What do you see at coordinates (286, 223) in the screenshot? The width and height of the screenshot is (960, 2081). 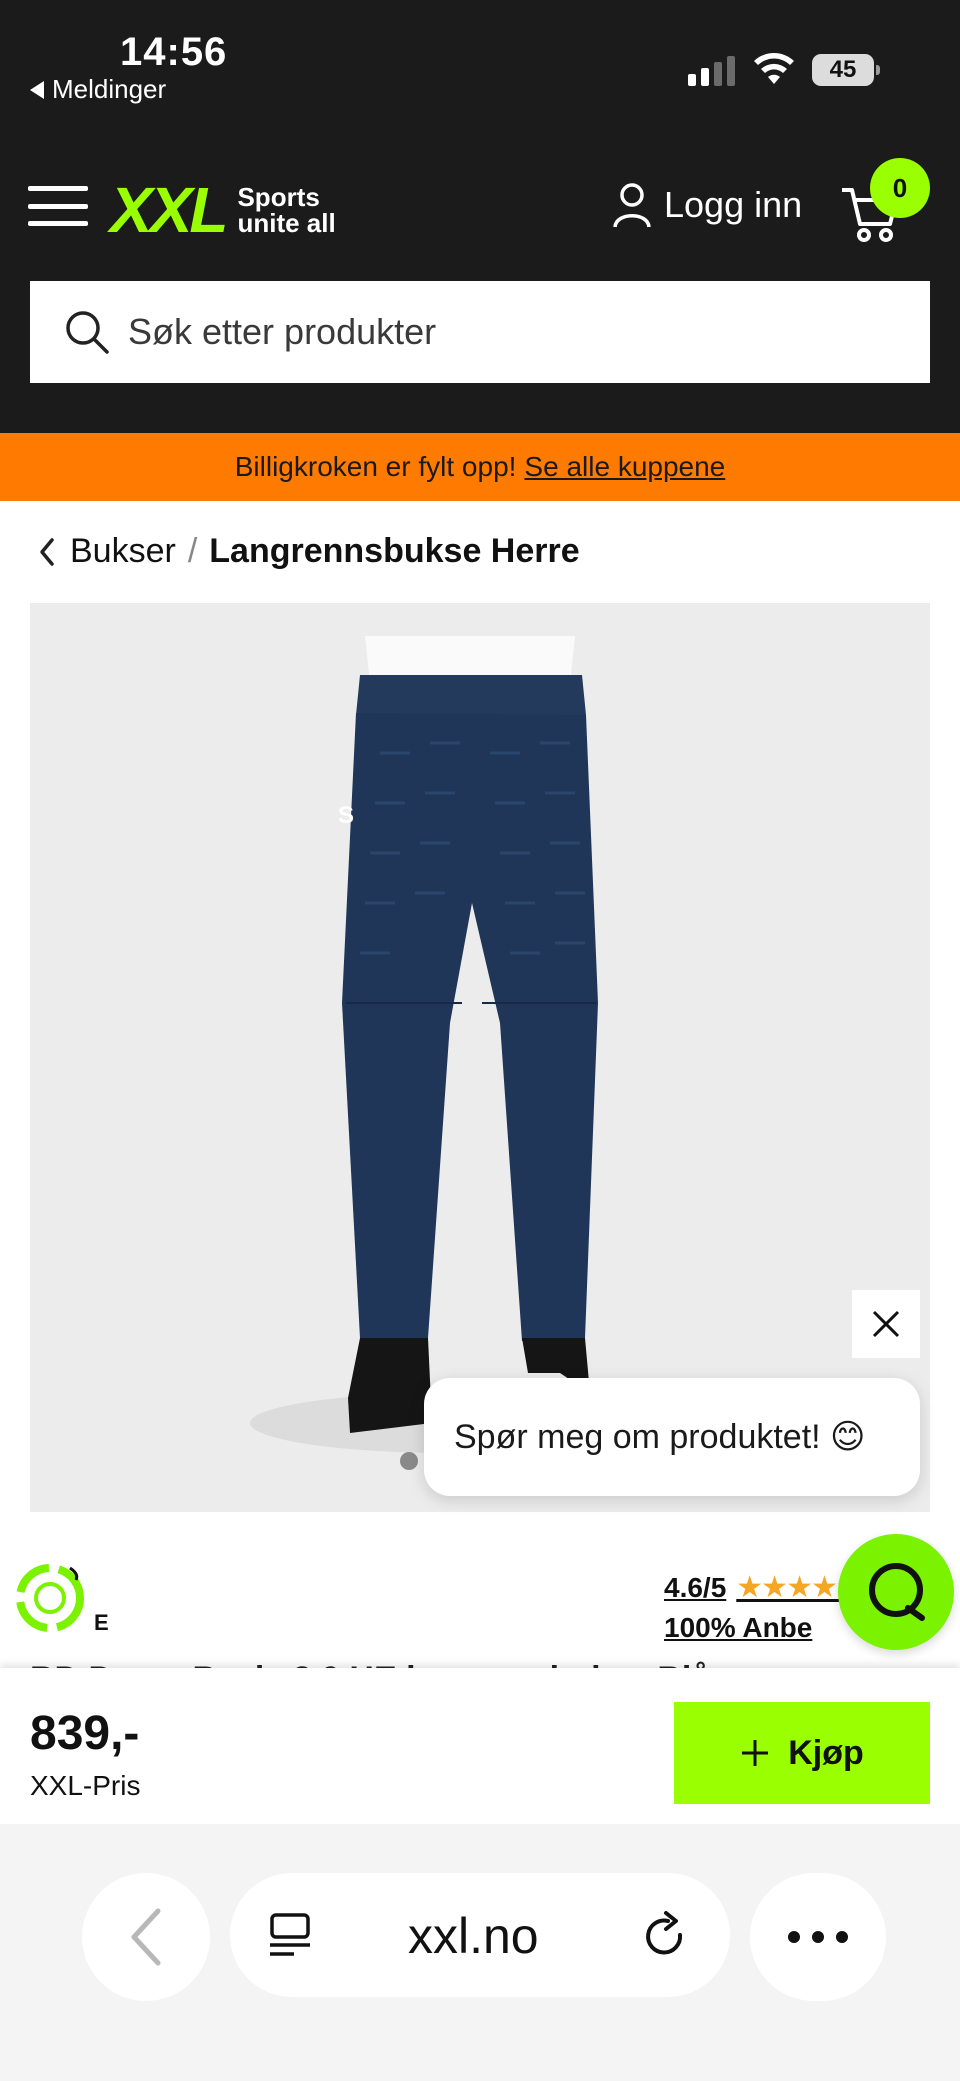 I see `logo-tagline-2: unite all` at bounding box center [286, 223].